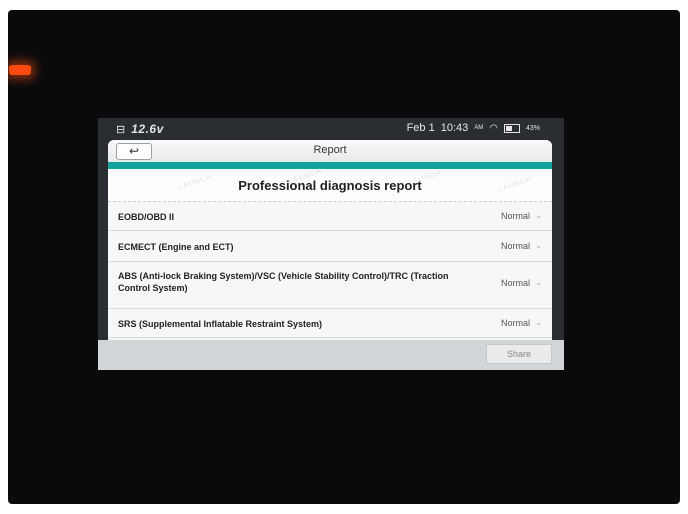 This screenshot has width=688, height=514. I want to click on system-row: ECMECT (Engine and ECT) Normal ⌄, so click(330, 246).